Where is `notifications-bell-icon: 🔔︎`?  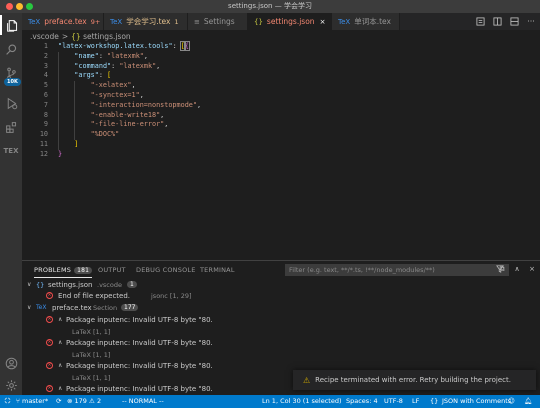 notifications-bell-icon: 🔔︎ is located at coordinates (528, 401).